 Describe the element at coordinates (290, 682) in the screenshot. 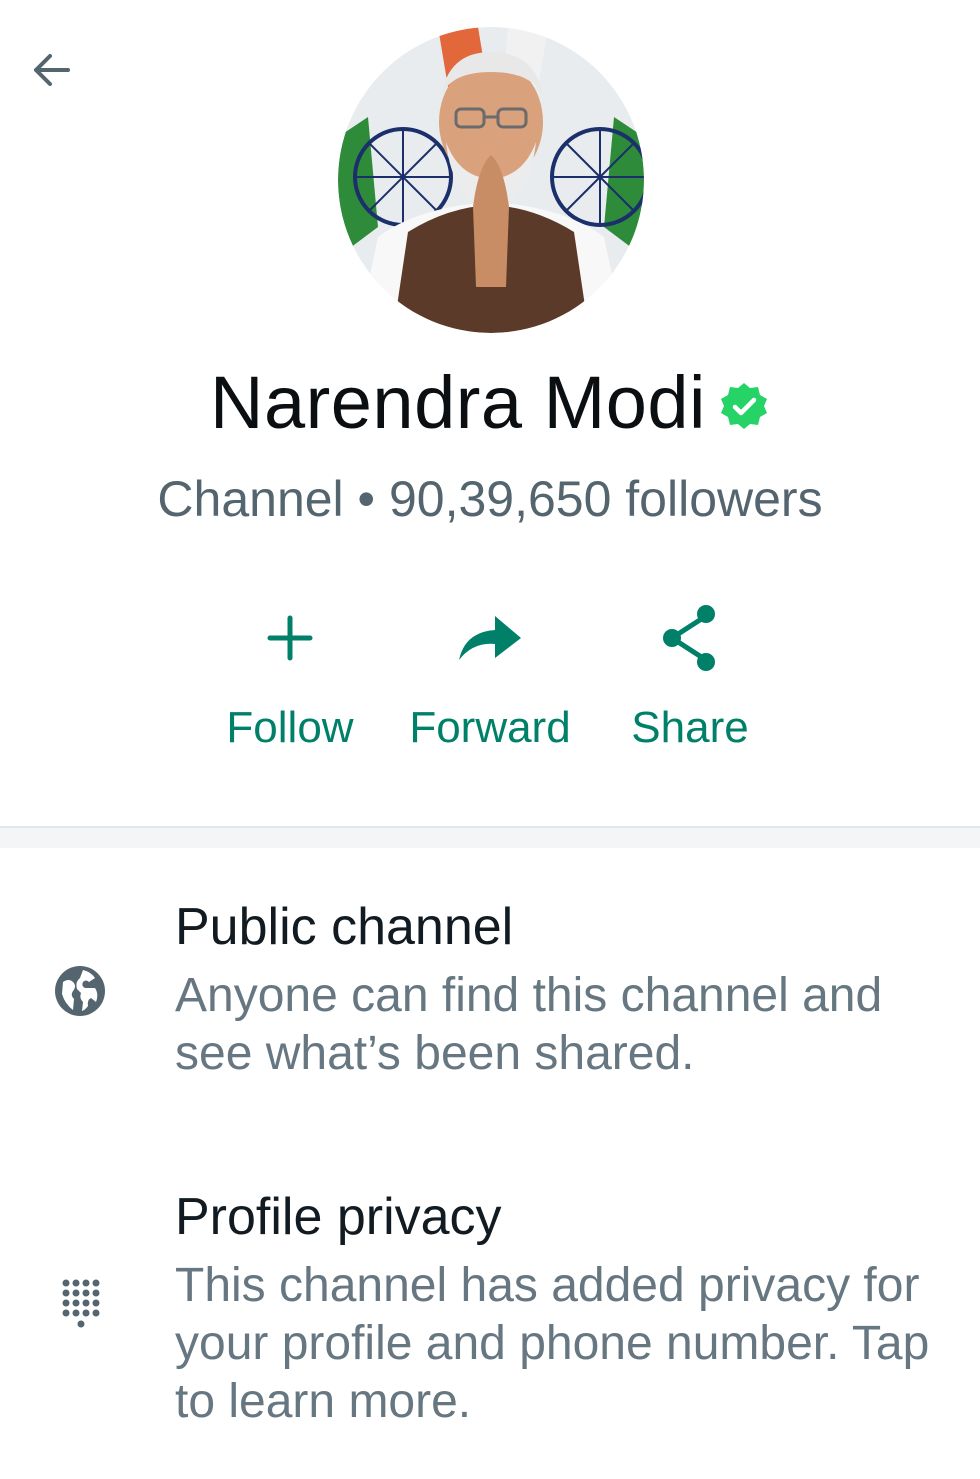

I see `follow-button: Follow` at that location.